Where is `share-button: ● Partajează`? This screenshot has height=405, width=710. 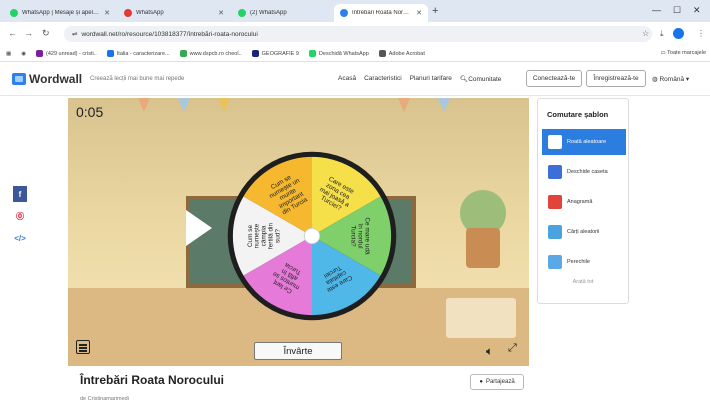 share-button: ● Partajează is located at coordinates (497, 382).